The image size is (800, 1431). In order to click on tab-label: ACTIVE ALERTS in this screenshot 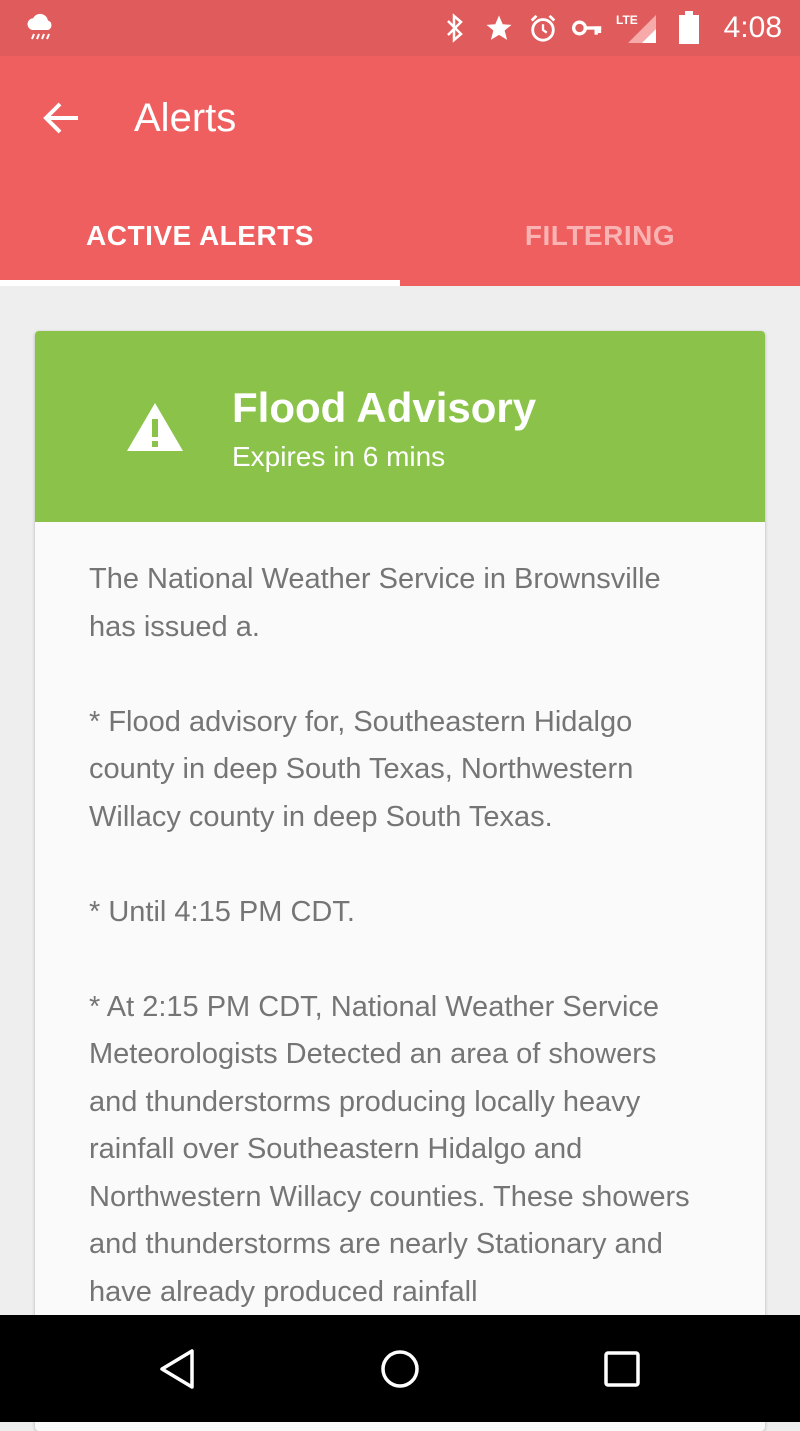, I will do `click(200, 235)`.